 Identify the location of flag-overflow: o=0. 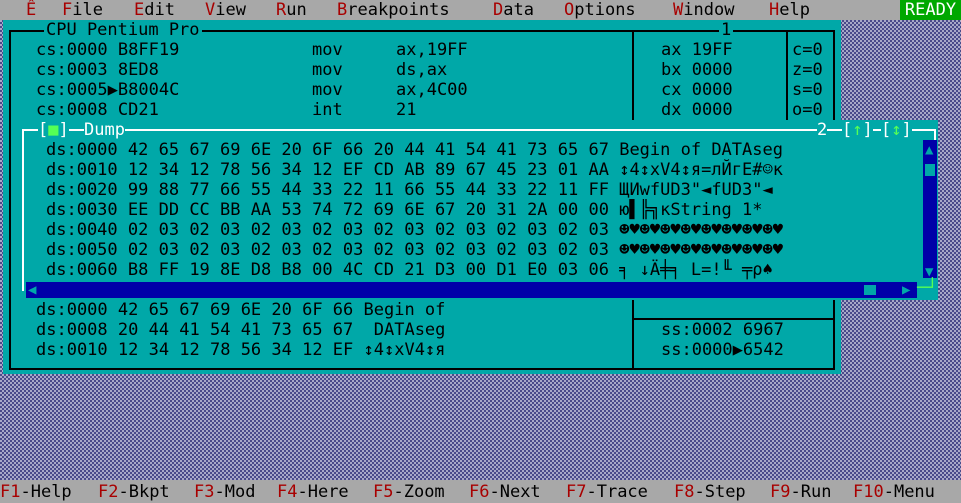
(807, 110).